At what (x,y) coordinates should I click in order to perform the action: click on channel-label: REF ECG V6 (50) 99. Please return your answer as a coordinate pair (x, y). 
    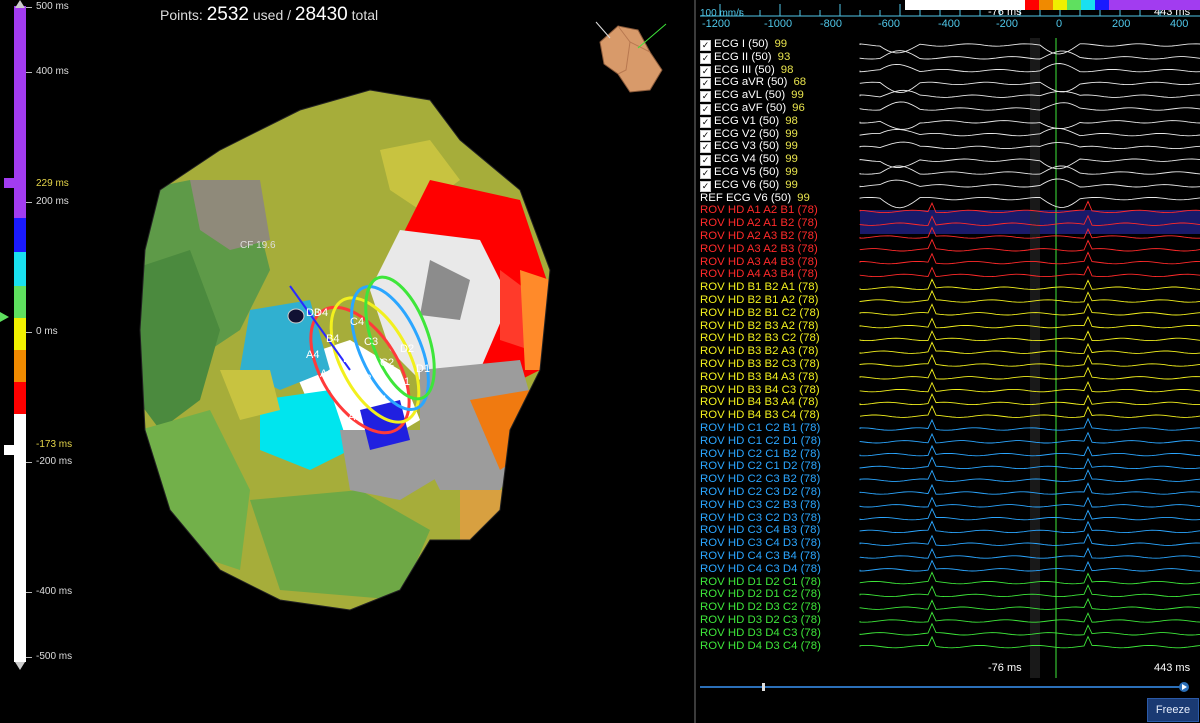
    Looking at the image, I should click on (755, 198).